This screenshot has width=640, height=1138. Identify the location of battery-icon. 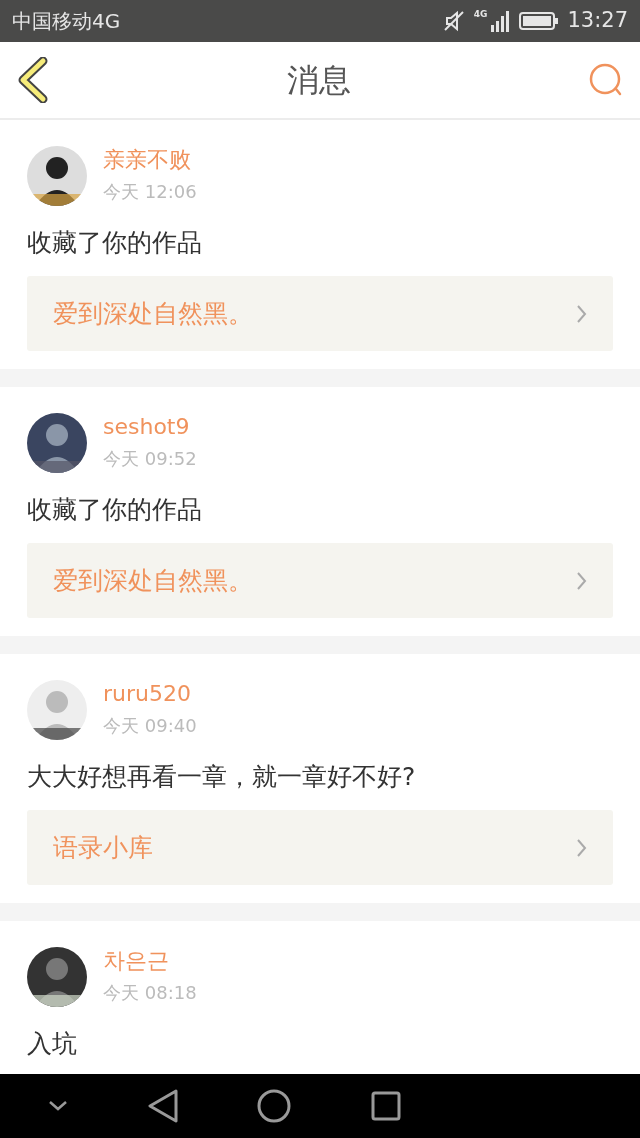
(539, 21).